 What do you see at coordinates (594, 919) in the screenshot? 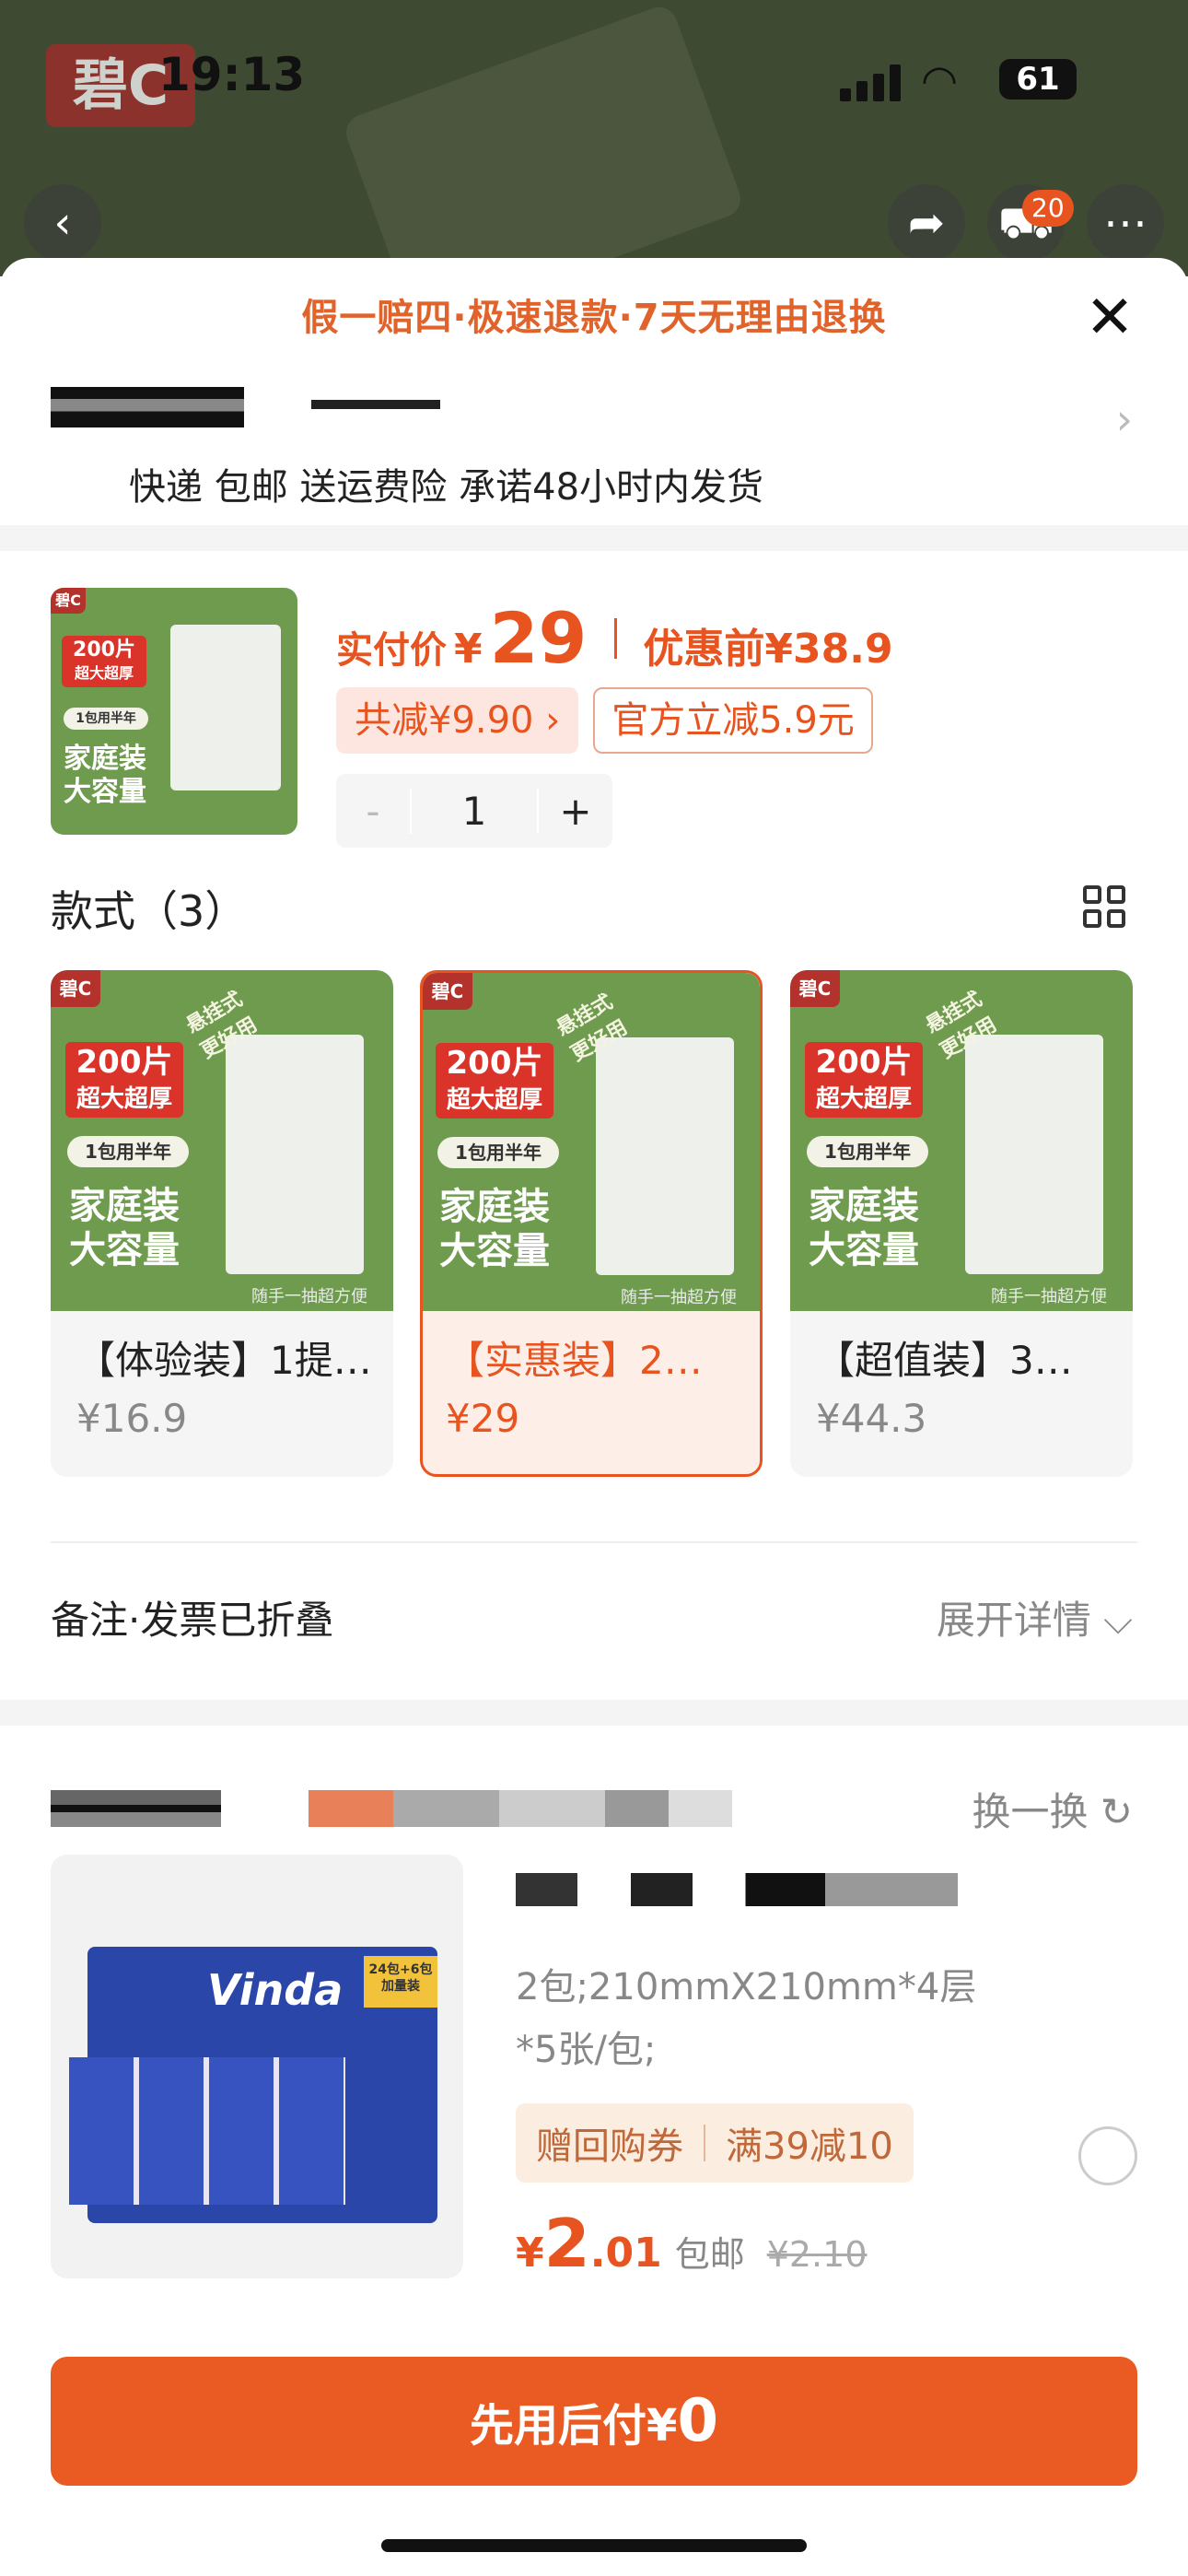
I see `style-header: 款式（3）` at bounding box center [594, 919].